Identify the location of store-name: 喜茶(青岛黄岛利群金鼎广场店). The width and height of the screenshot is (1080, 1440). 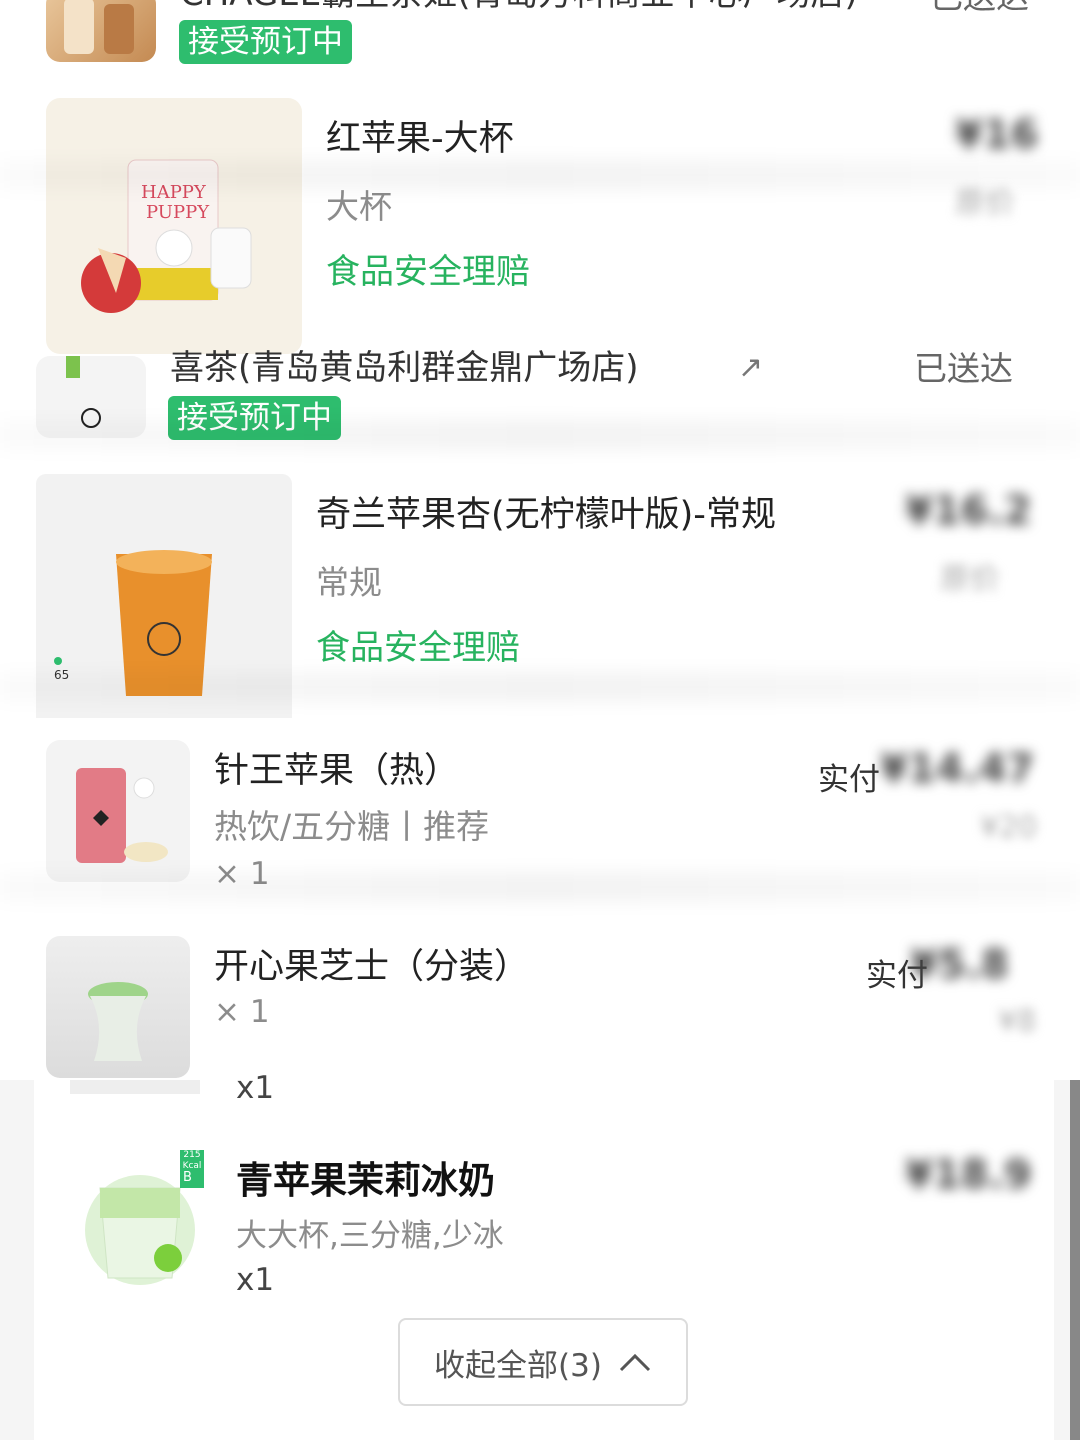
(404, 364).